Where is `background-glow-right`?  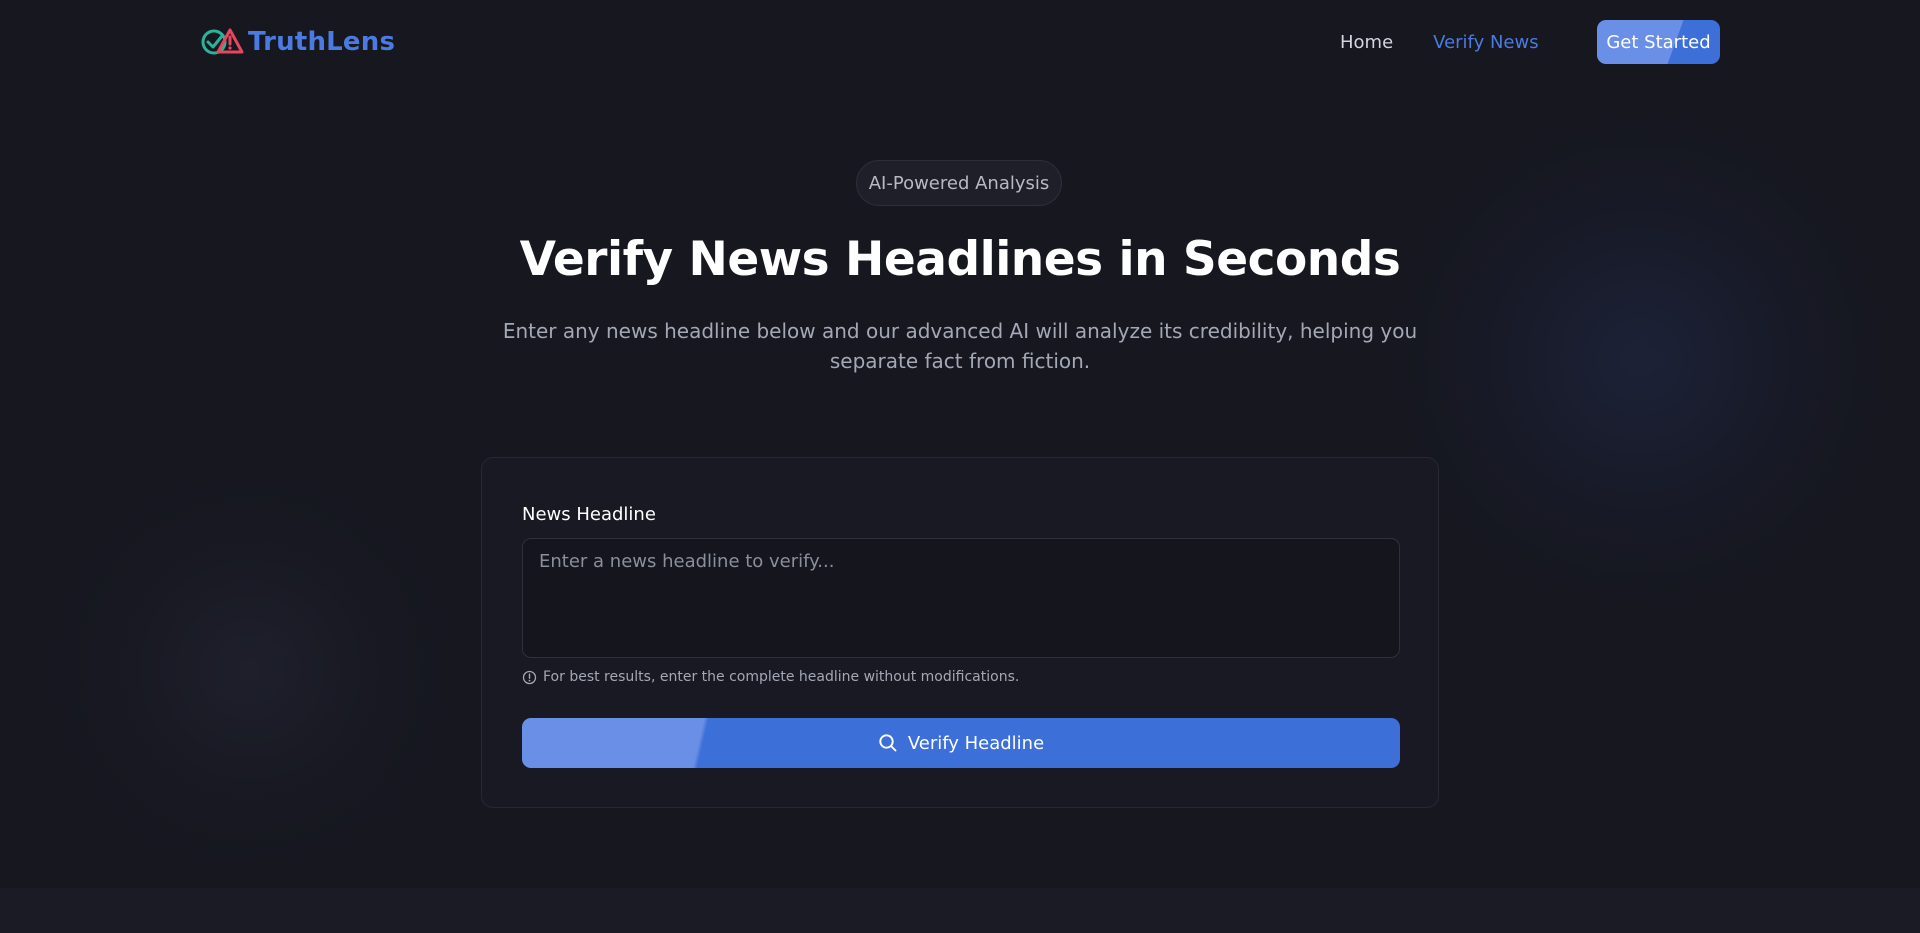
background-glow-right is located at coordinates (1640, 360).